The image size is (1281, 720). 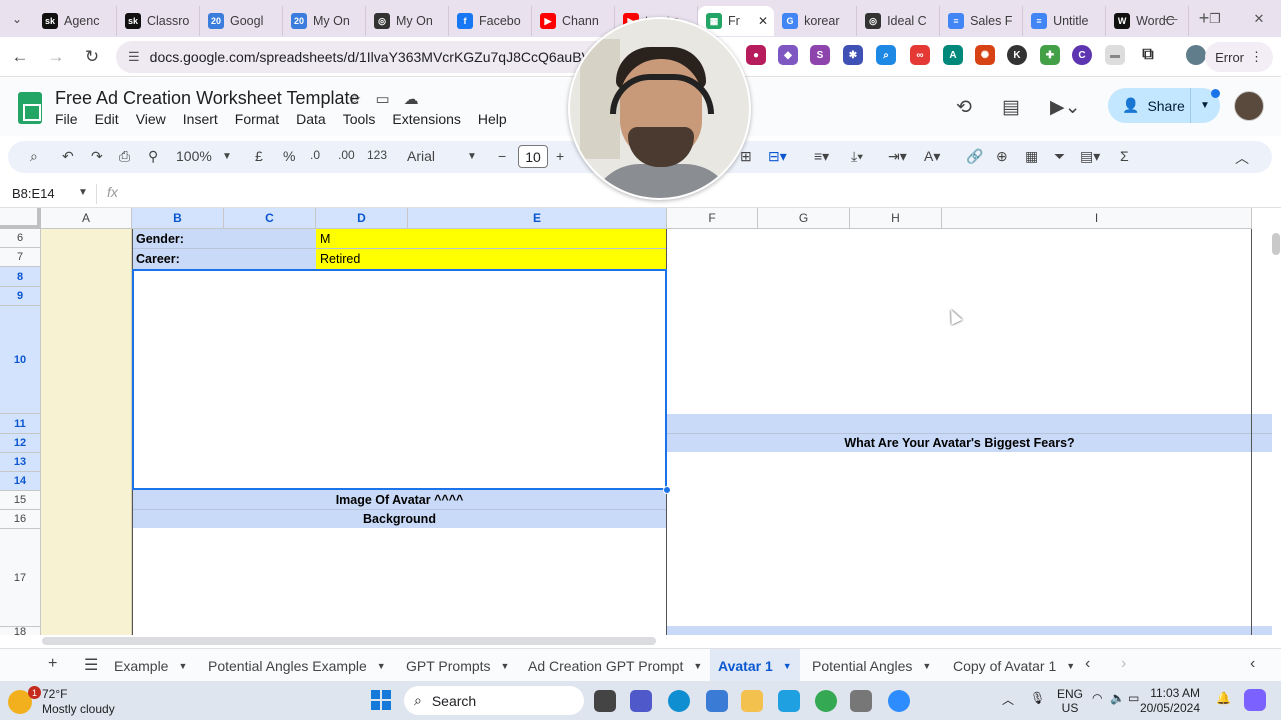 I want to click on column-header: I, so click(x=1097, y=218).